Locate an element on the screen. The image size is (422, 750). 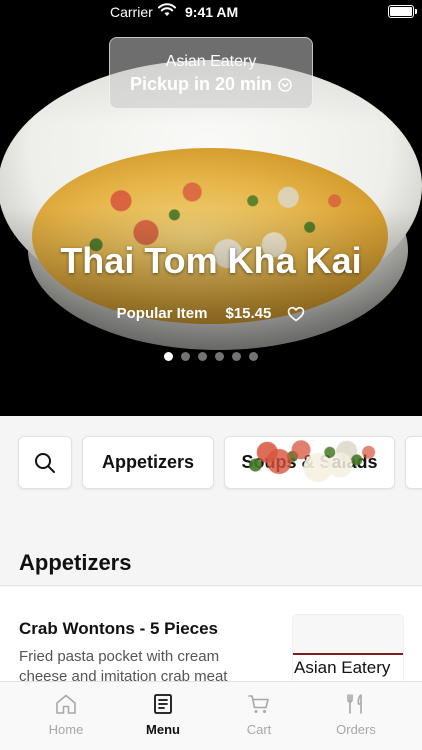
search-icon is located at coordinates (45, 462).